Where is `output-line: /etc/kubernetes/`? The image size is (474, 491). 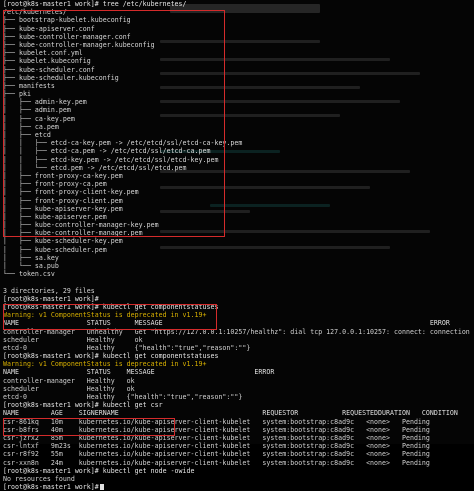
output-line: /etc/kubernetes/ is located at coordinates (35, 12).